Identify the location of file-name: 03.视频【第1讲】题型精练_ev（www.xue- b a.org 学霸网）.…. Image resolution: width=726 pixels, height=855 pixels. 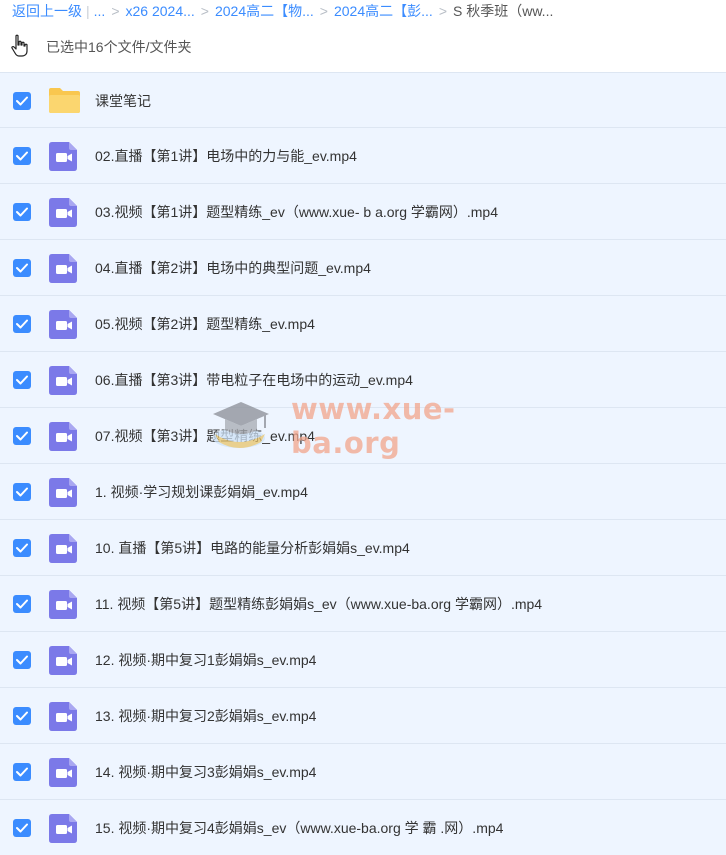
(296, 212).